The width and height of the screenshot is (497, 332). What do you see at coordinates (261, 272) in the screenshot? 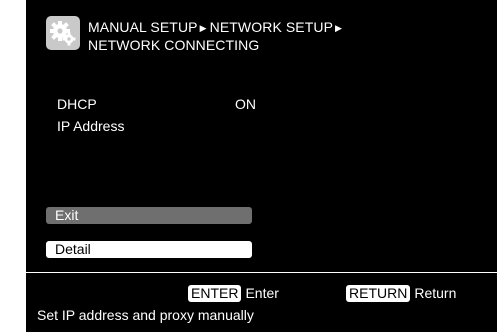
I see `footer-divider` at bounding box center [261, 272].